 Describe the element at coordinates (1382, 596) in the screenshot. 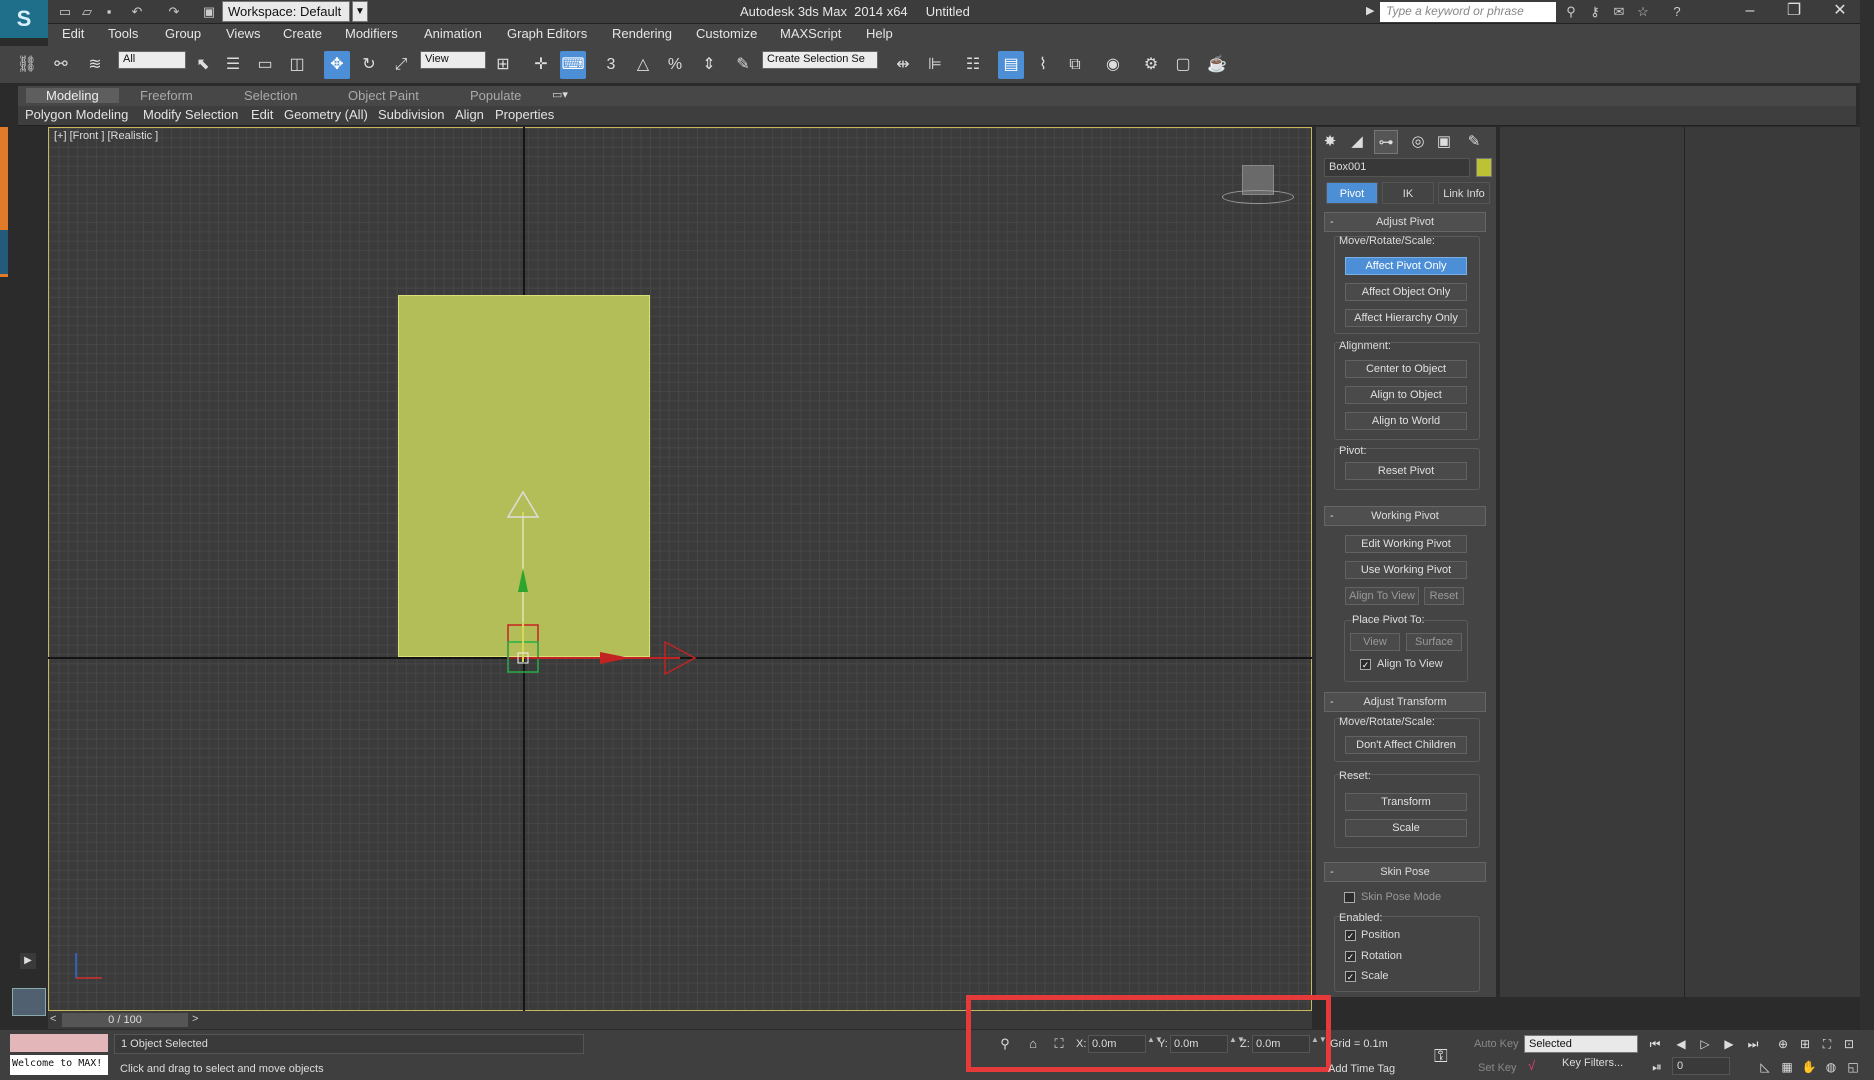

I see `align-to-view-button: Align To View` at that location.